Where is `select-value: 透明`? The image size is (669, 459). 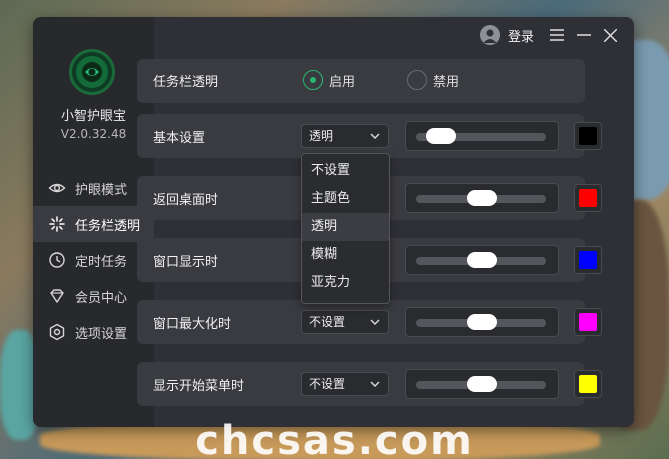 select-value: 透明 is located at coordinates (321, 136).